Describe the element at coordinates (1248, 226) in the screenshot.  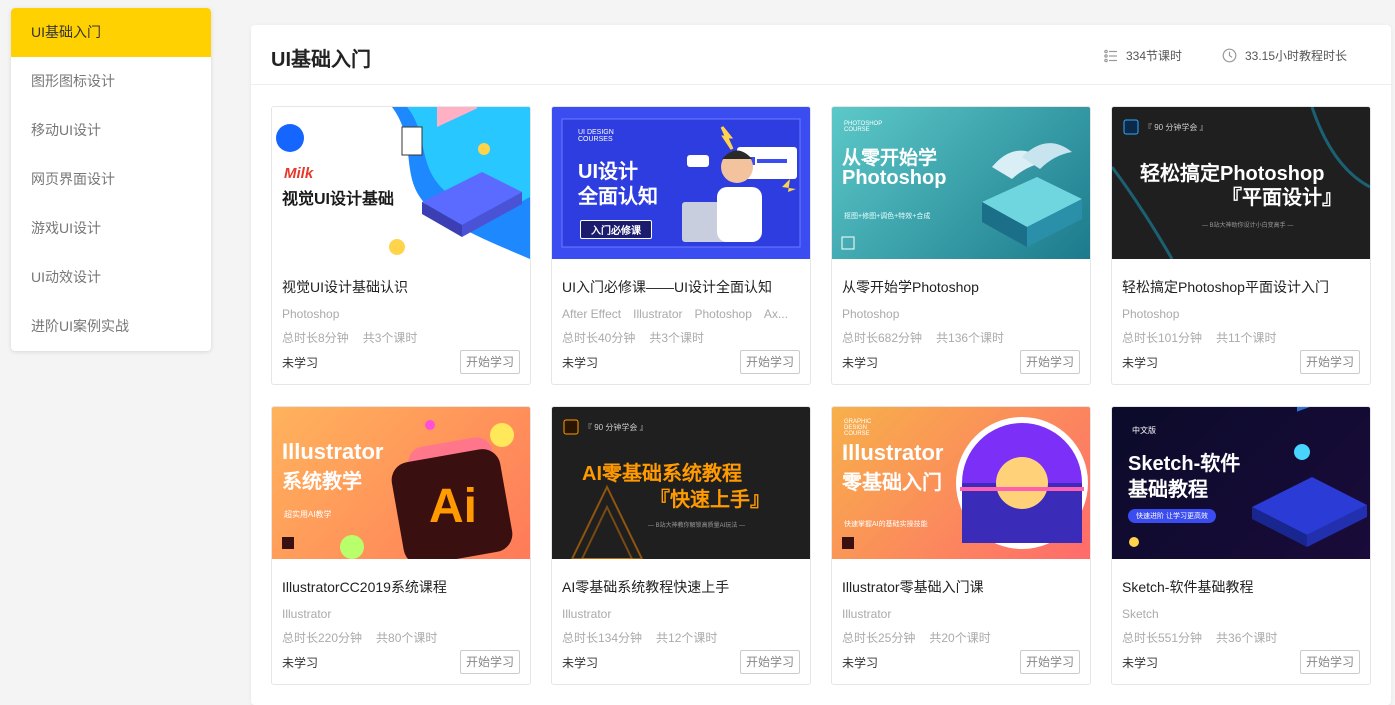
I see `thumb-sub: — B站大神助你设计小白变高手 —` at that location.